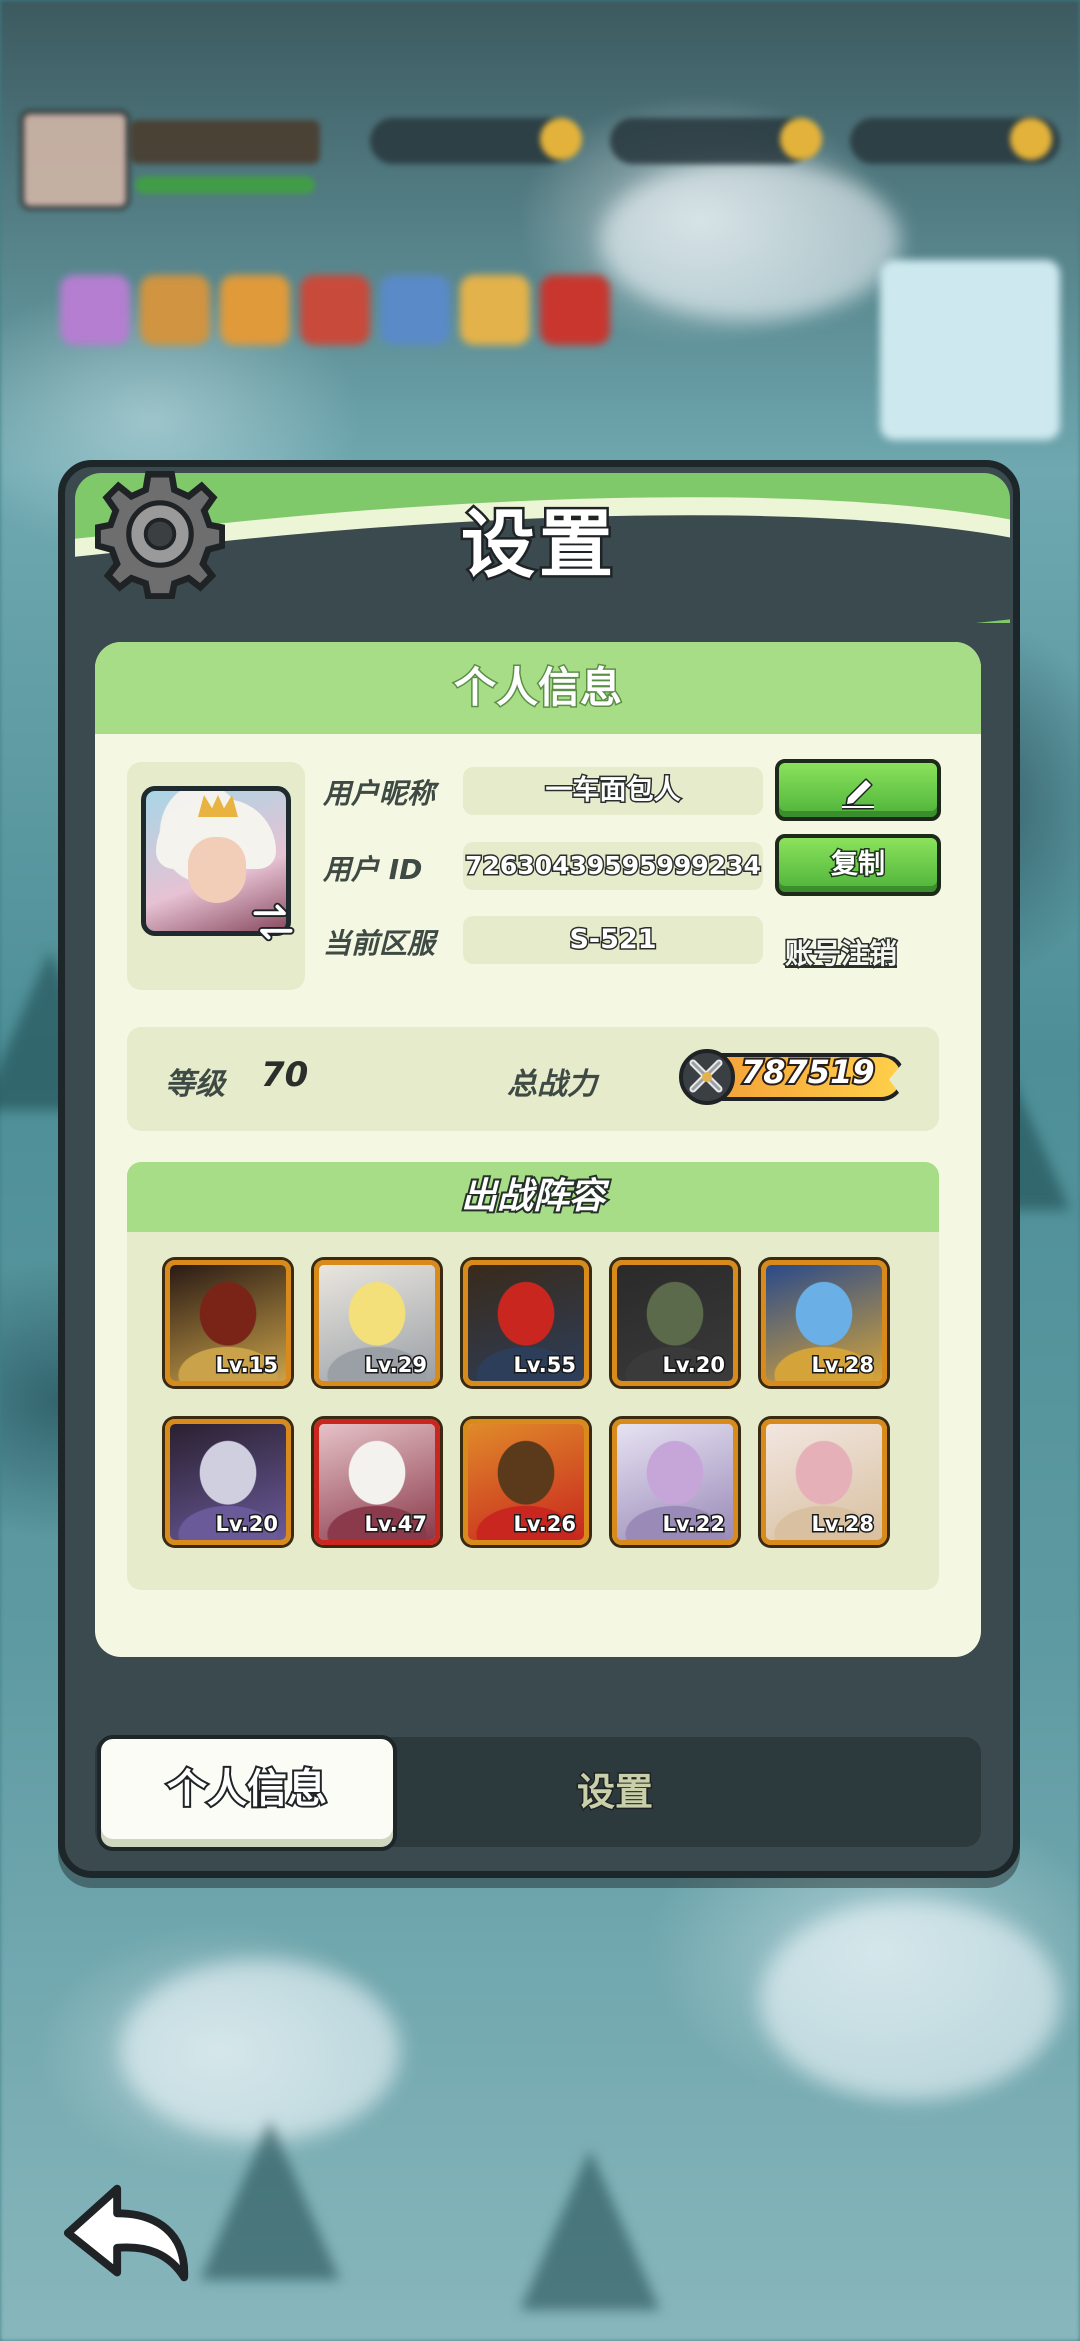 The width and height of the screenshot is (1080, 2341). I want to click on back-button, so click(127, 2233).